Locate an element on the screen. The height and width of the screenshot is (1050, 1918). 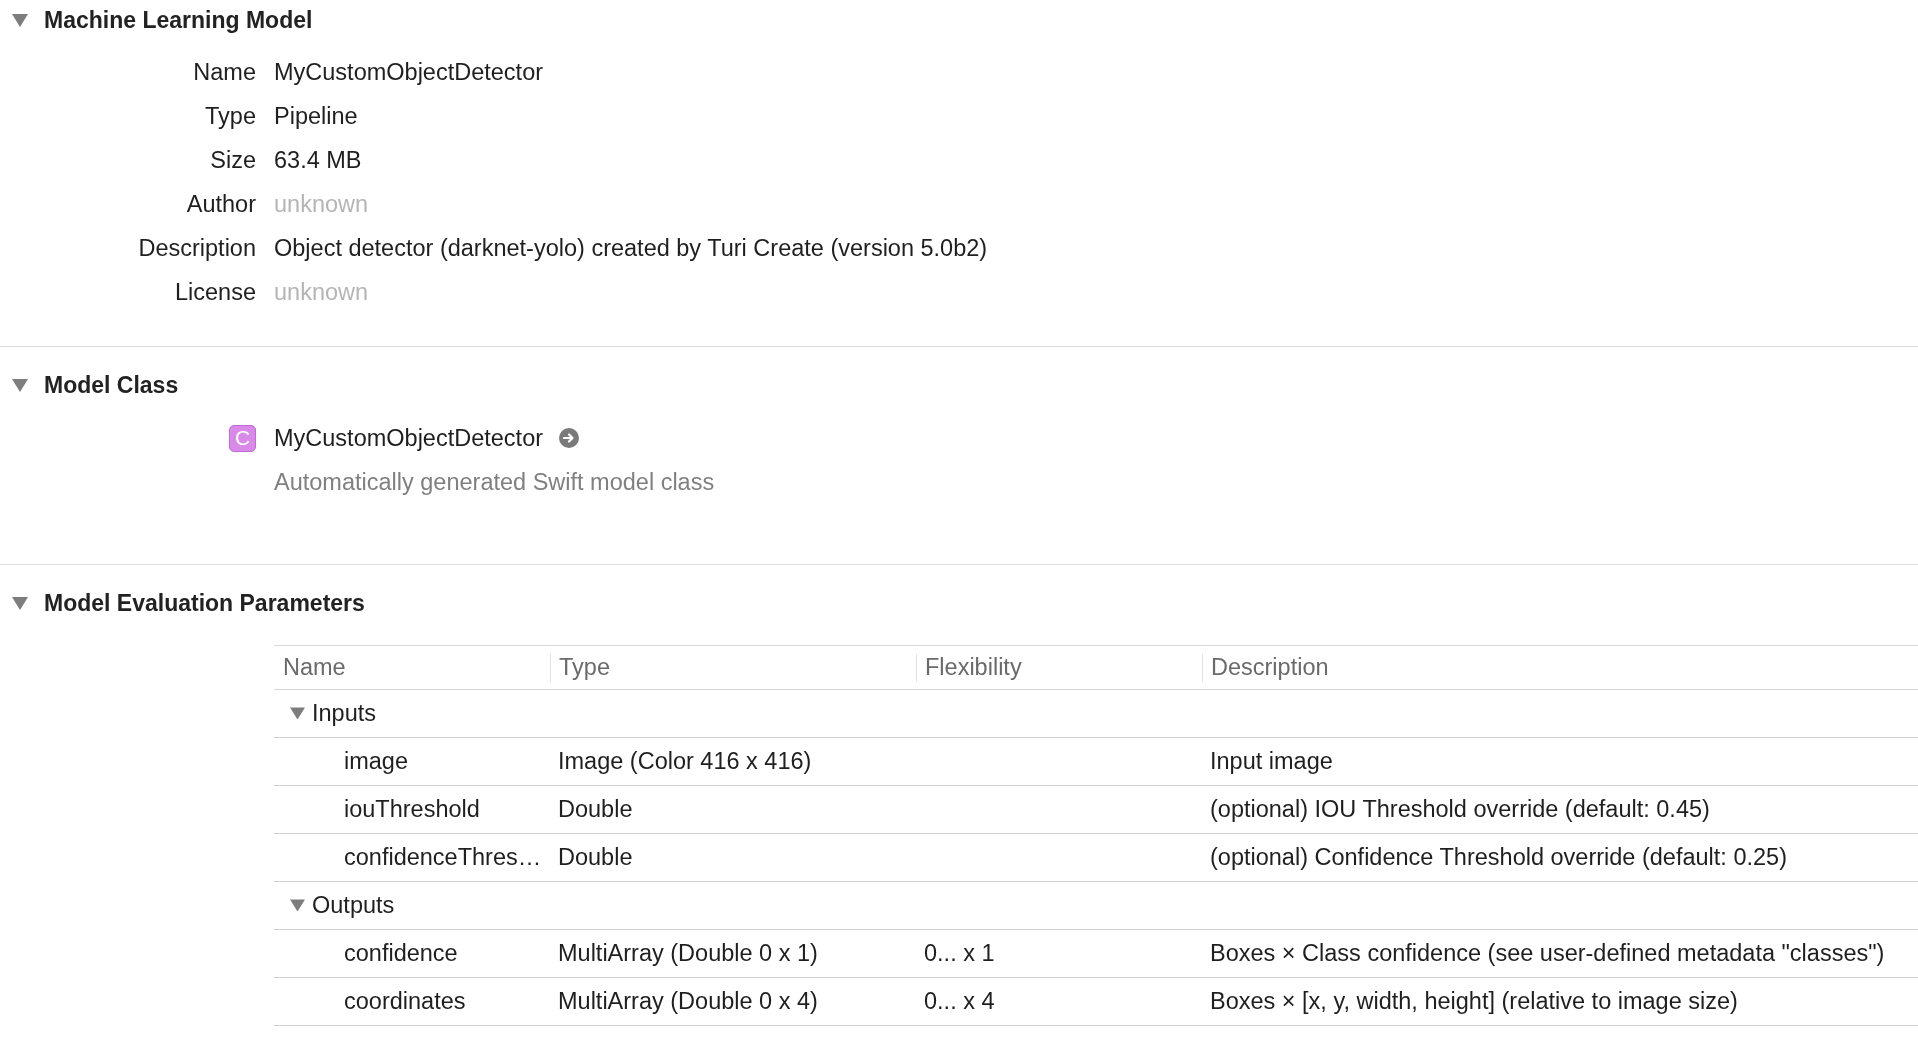
field-value: Pipeline is located at coordinates (316, 116).